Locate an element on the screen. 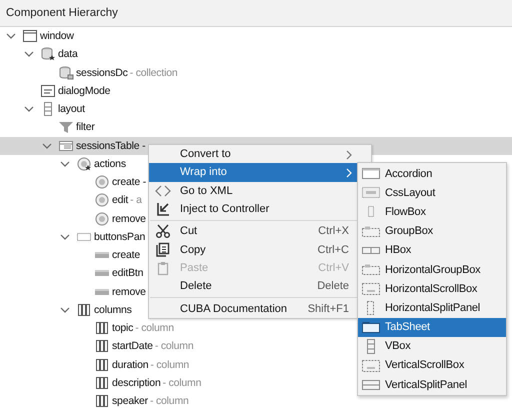 This screenshot has width=512, height=408. node-label: sessionsDc is located at coordinates (102, 72).